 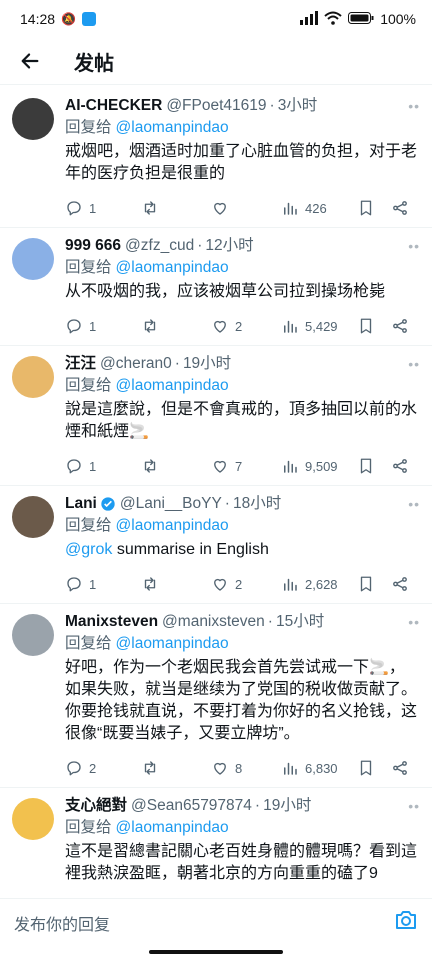 What do you see at coordinates (300, 622) in the screenshot?
I see `tweet-time: 15小时` at bounding box center [300, 622].